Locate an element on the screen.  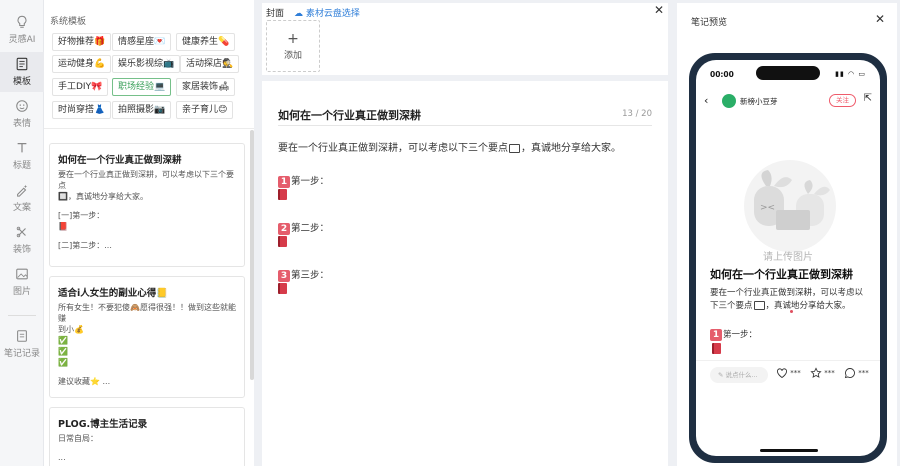
template-tag: 活动探店🕵 is located at coordinates (210, 64).